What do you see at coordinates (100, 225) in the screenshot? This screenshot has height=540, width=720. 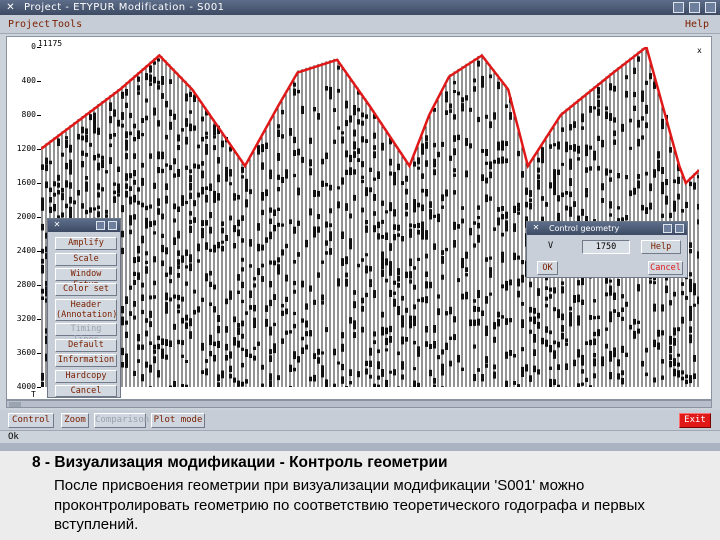 I see `menu-minimize-button` at bounding box center [100, 225].